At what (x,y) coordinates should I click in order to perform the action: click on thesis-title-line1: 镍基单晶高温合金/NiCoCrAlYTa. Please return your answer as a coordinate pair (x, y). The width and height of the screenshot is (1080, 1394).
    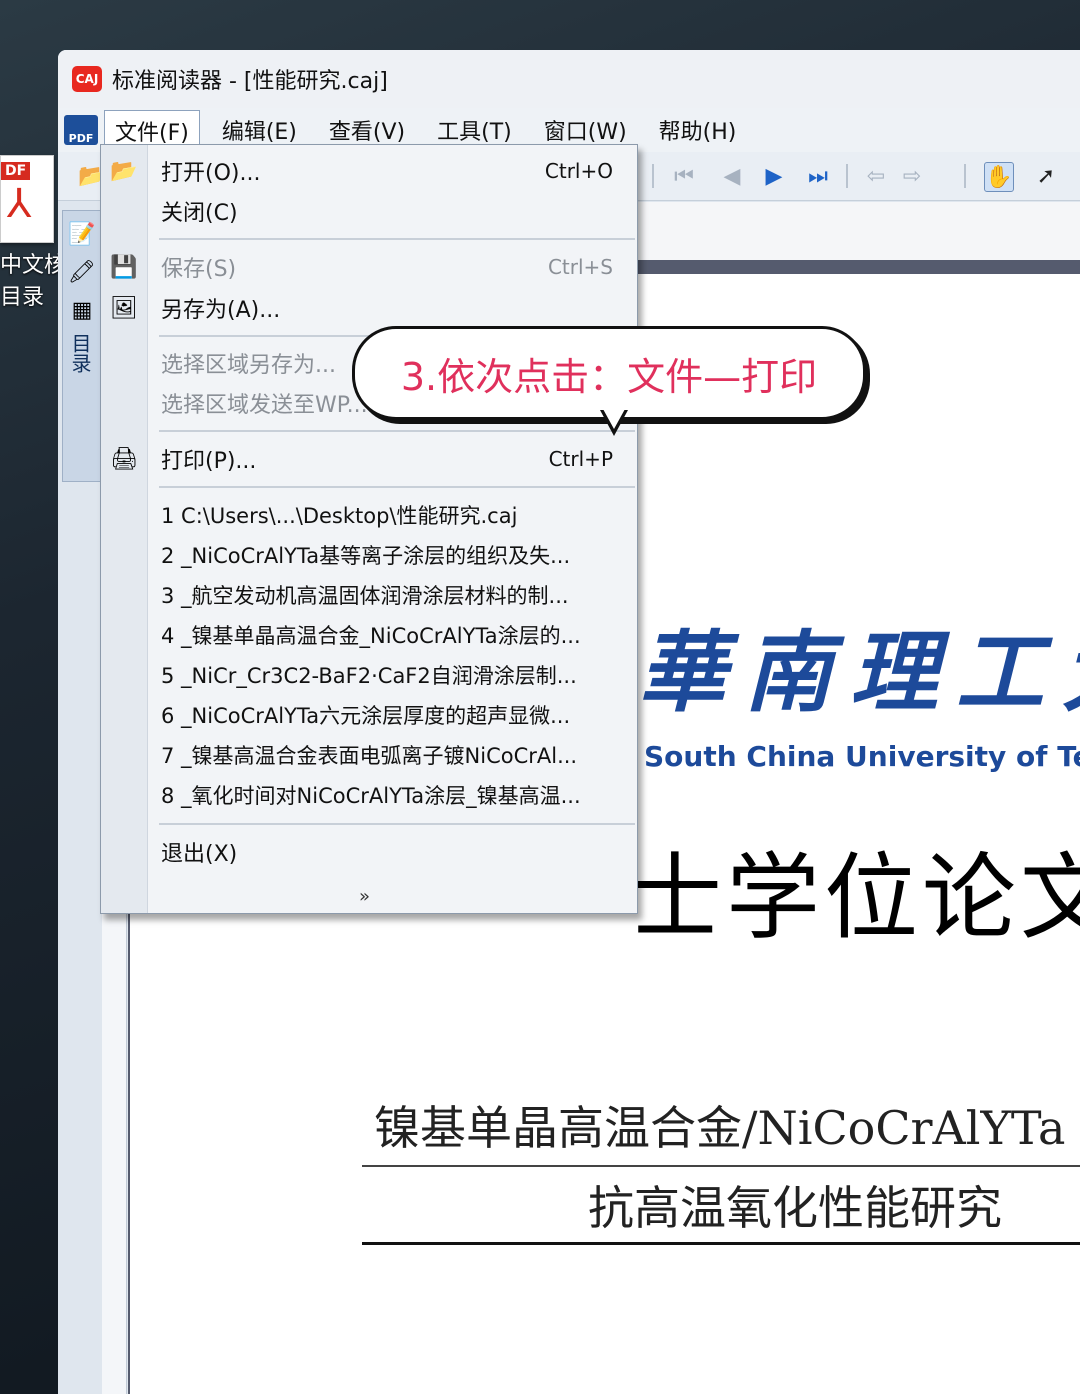
    Looking at the image, I should click on (720, 1128).